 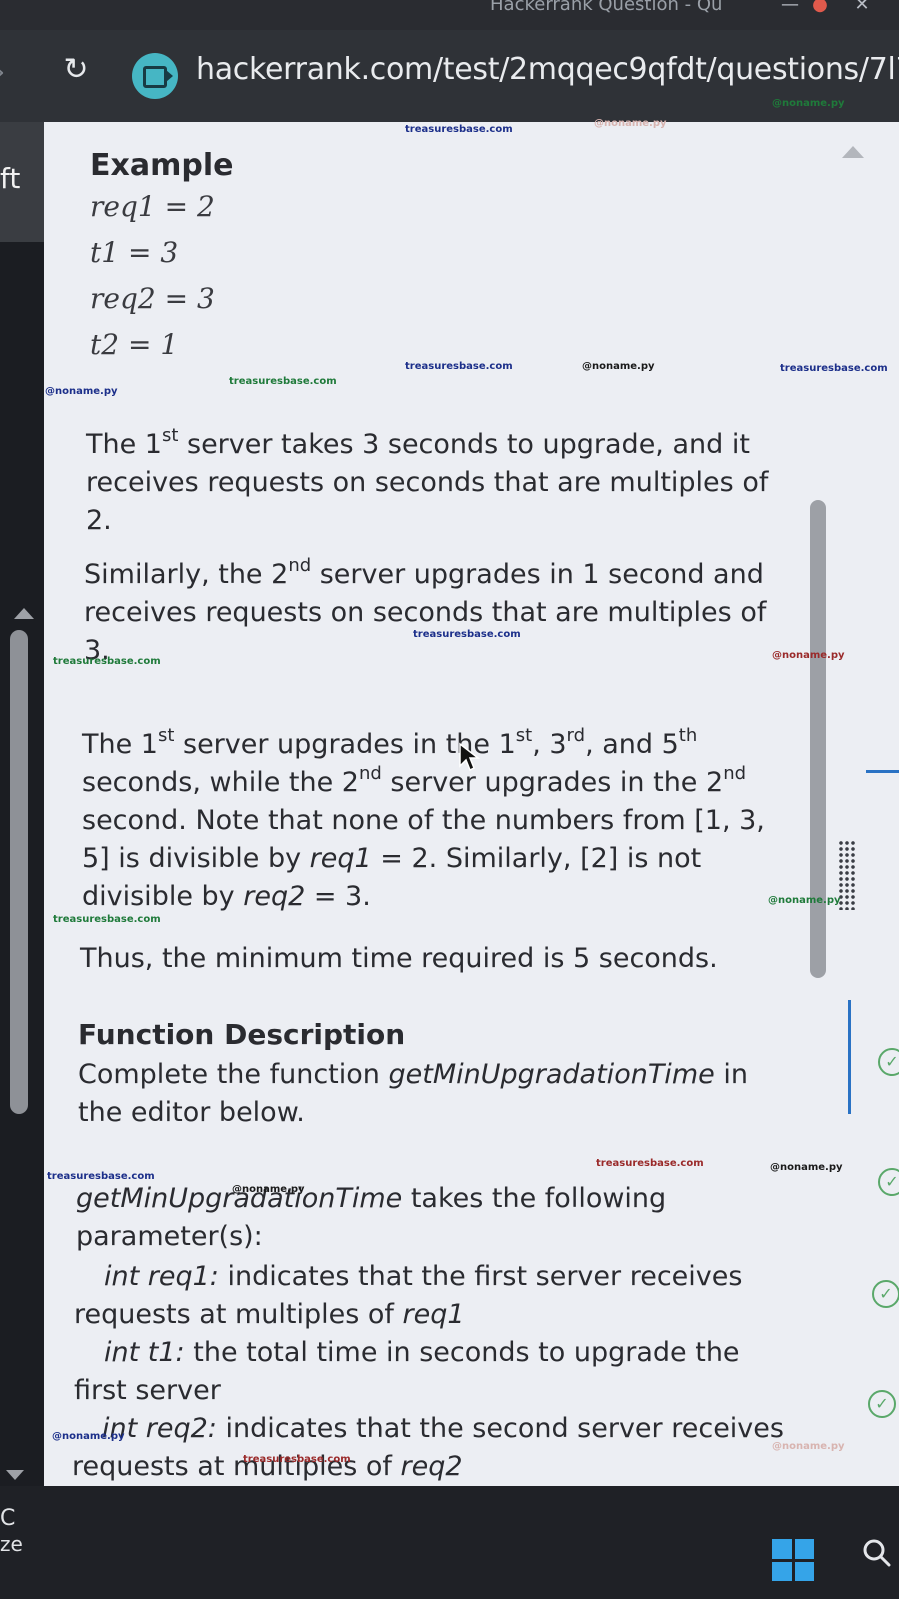 What do you see at coordinates (862, 14) in the screenshot?
I see `close-icon: ✕` at bounding box center [862, 14].